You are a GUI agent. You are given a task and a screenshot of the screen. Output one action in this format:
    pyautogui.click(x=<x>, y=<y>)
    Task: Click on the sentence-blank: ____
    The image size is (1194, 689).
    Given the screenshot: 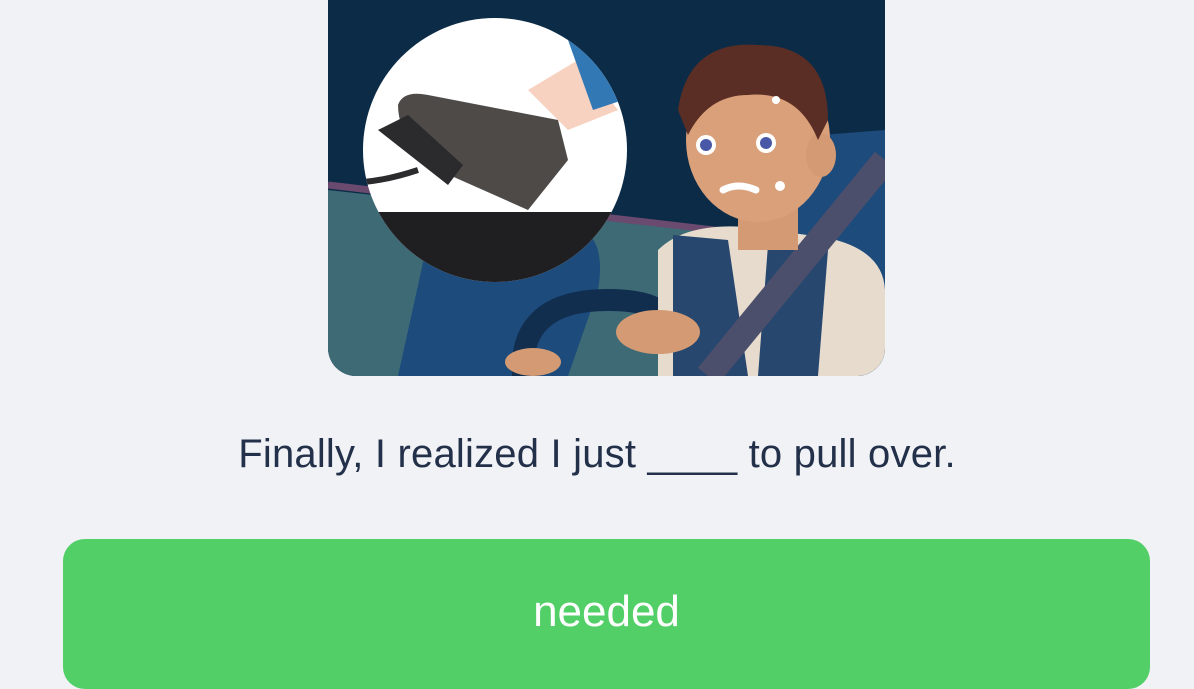 What is the action you would take?
    pyautogui.click(x=692, y=454)
    